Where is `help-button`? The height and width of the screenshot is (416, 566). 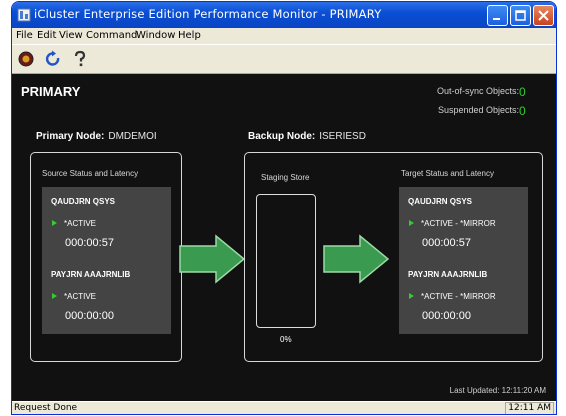
help-button is located at coordinates (80, 59).